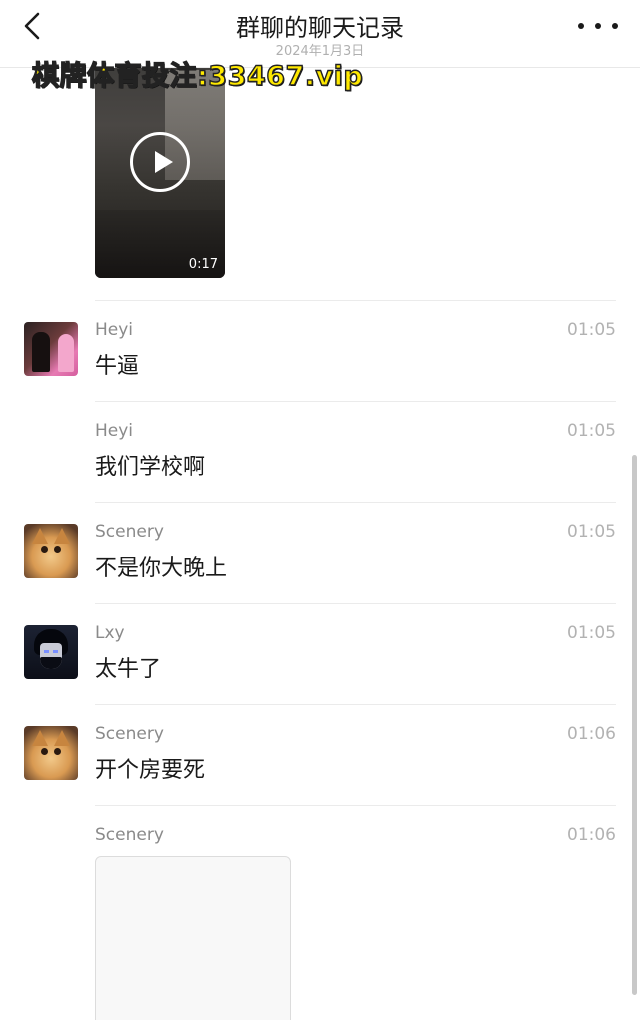 The width and height of the screenshot is (640, 1020). I want to click on video-duration: 0:17, so click(203, 264).